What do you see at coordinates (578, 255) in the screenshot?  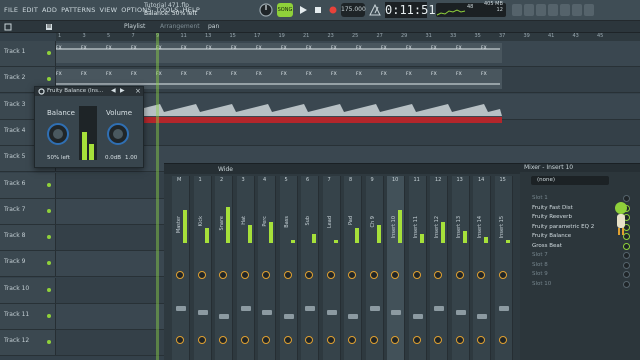 I see `effect-slot: Slot 7` at bounding box center [578, 255].